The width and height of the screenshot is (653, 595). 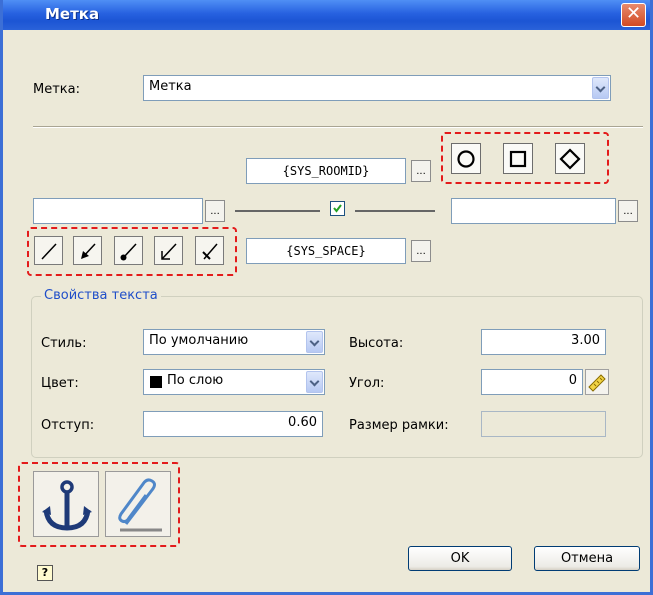 What do you see at coordinates (45, 573) in the screenshot?
I see `help-button: ?` at bounding box center [45, 573].